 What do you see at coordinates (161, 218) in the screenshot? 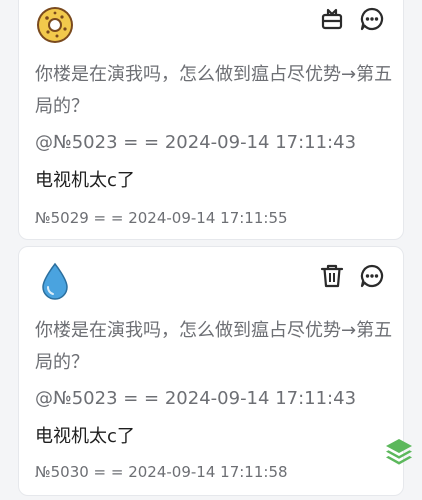
I see `post-meta: №5029 = = 2024-09-14 17:11:55` at bounding box center [161, 218].